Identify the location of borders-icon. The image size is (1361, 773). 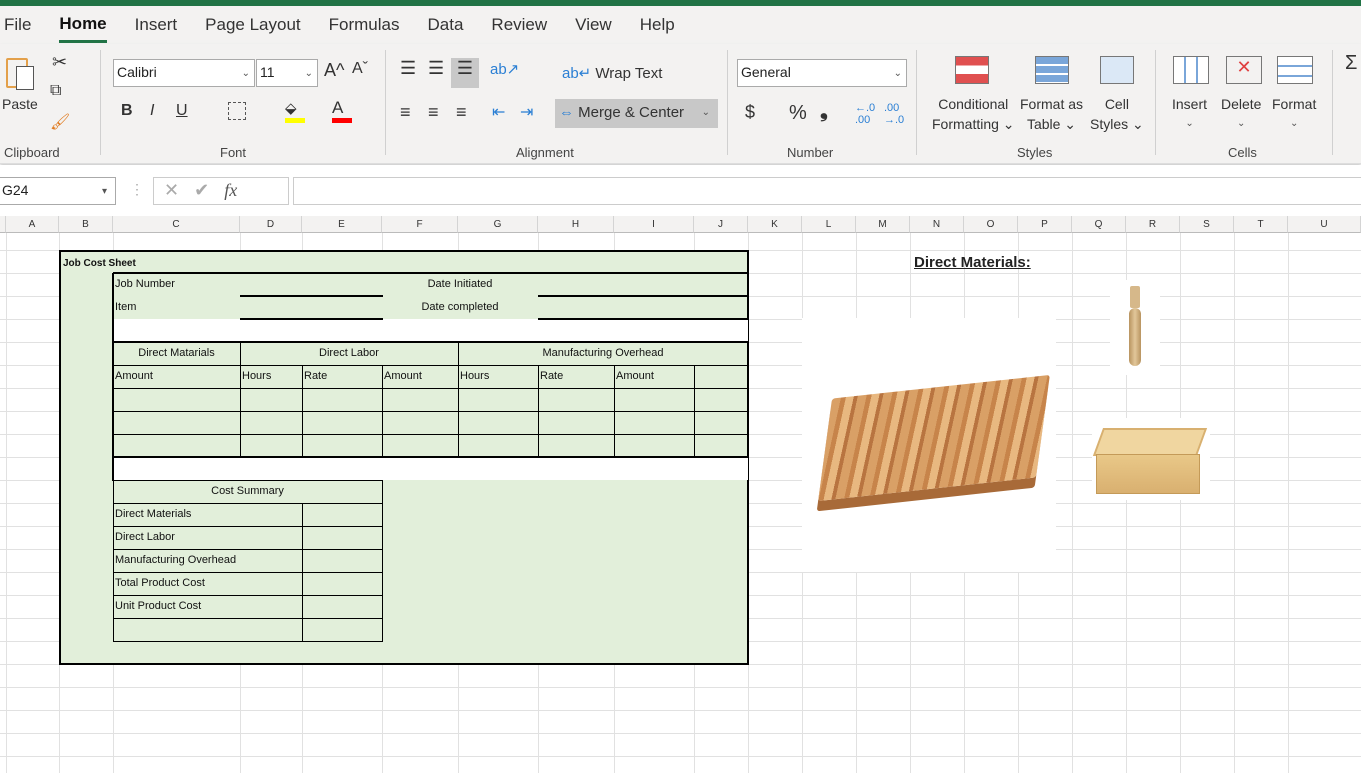
(237, 111).